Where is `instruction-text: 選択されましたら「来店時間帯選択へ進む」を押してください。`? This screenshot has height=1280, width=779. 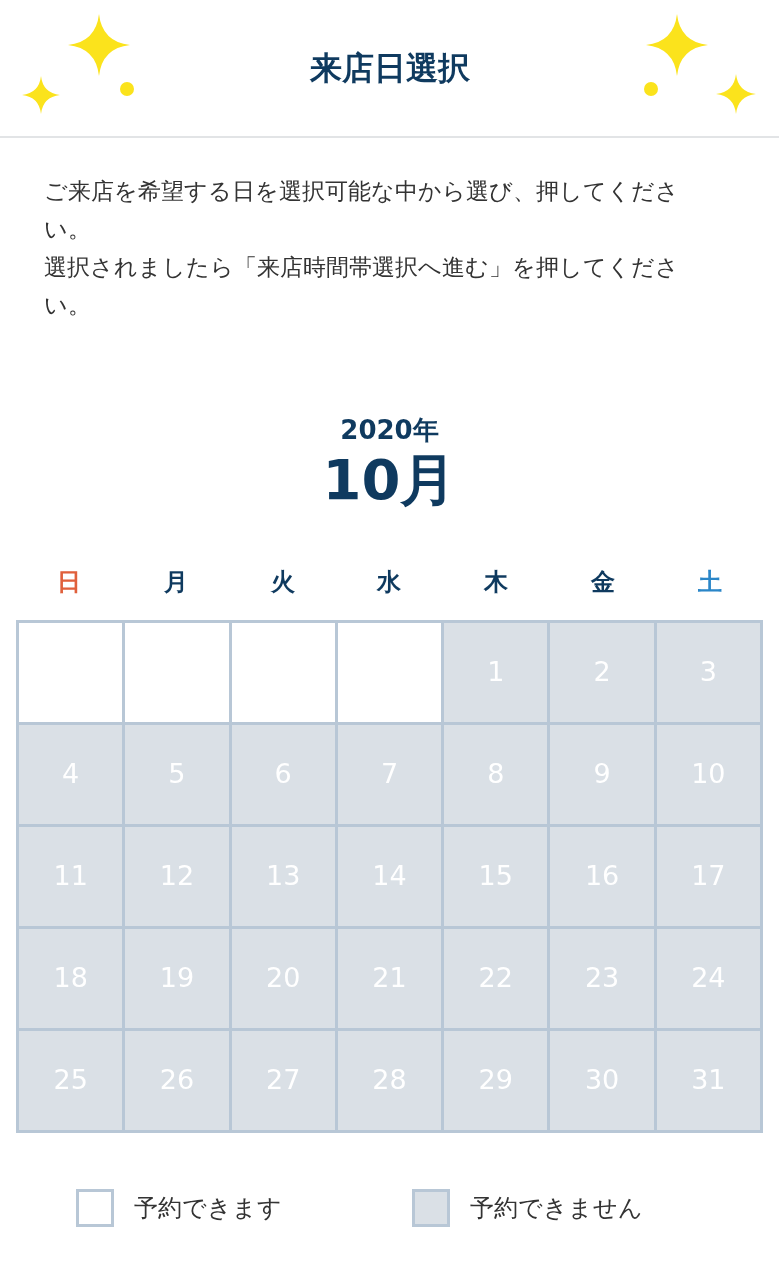
instruction-text: 選択されましたら「来店時間帯選択へ進む」を押してください。 is located at coordinates (362, 286).